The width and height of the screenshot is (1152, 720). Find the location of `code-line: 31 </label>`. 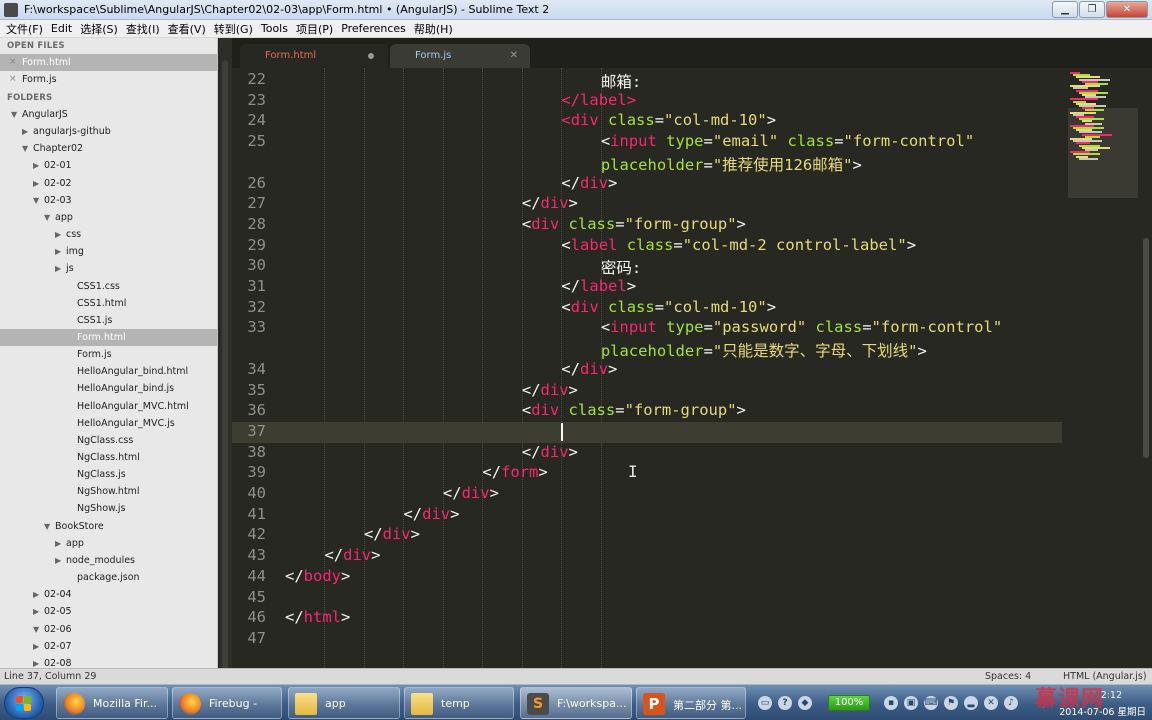

code-line: 31 </label> is located at coordinates (647, 287).